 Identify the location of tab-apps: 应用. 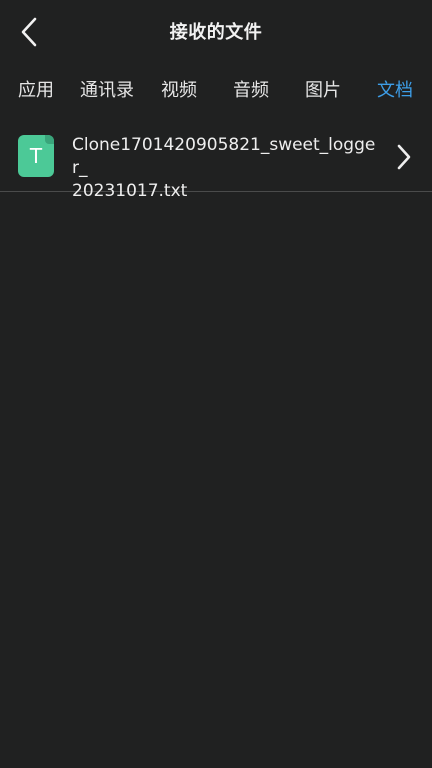
(36, 91).